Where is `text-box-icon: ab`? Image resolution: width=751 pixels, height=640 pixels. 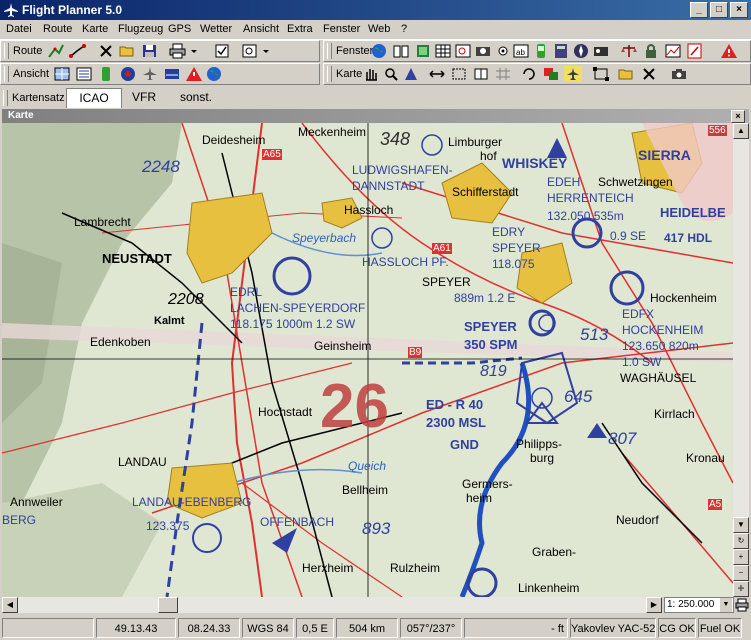 text-box-icon: ab is located at coordinates (521, 51).